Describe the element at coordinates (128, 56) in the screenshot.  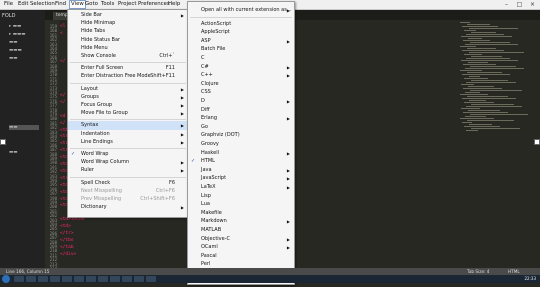
I see `menu-item-show-console: Show Console Ctrl+`` at that location.